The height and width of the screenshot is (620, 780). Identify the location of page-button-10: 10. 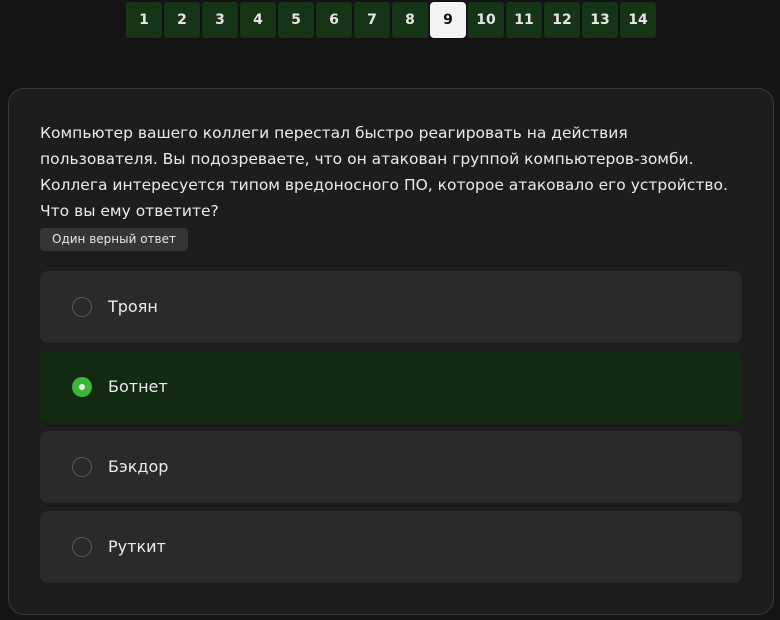
(486, 20).